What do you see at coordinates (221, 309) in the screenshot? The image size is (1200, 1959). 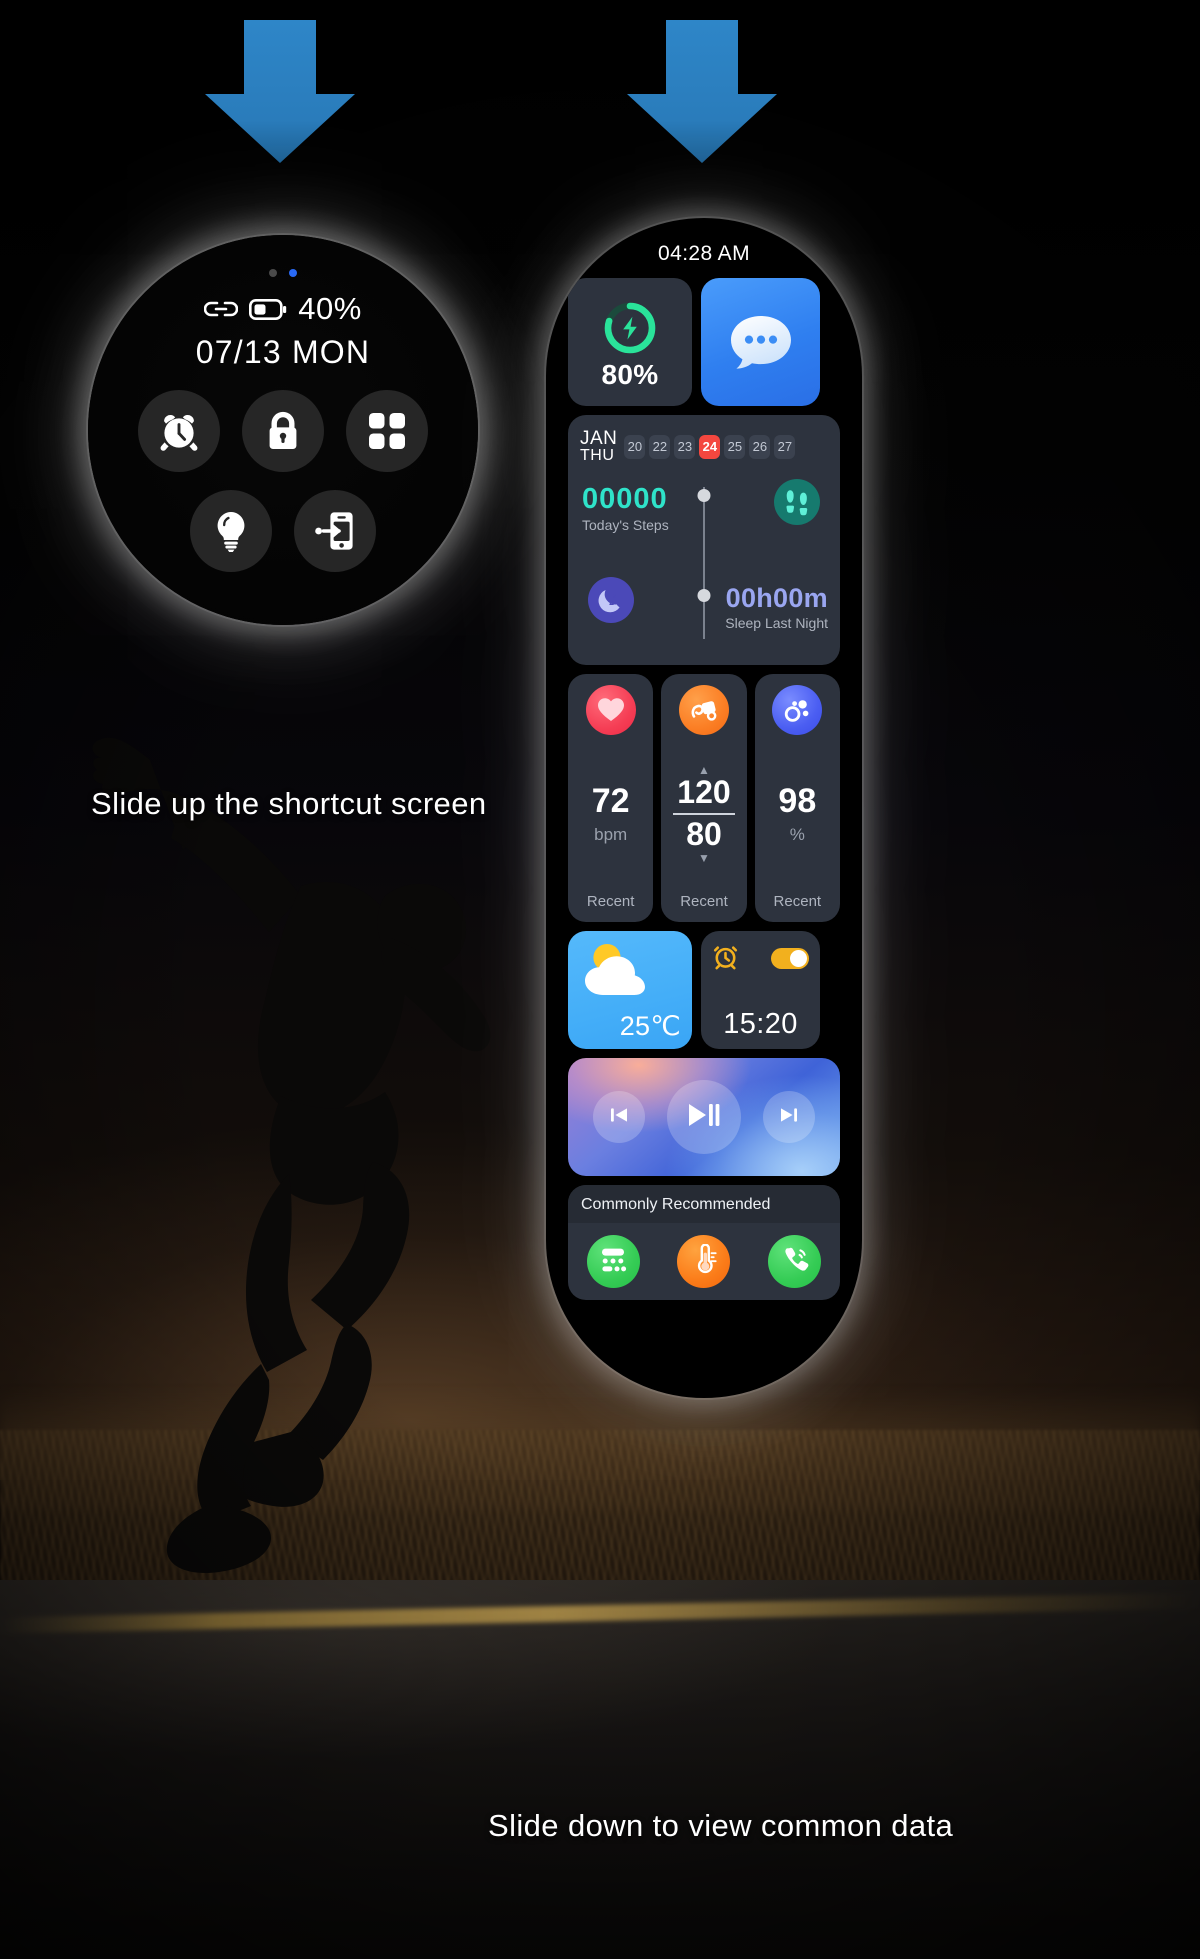 I see `link-icon` at bounding box center [221, 309].